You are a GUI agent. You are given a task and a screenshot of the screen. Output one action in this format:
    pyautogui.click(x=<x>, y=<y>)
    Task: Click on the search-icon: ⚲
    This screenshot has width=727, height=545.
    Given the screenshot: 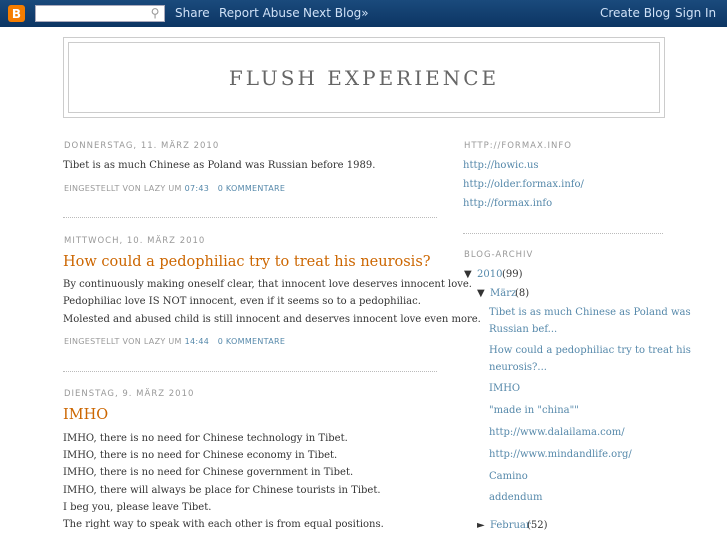 What is the action you would take?
    pyautogui.click(x=155, y=14)
    